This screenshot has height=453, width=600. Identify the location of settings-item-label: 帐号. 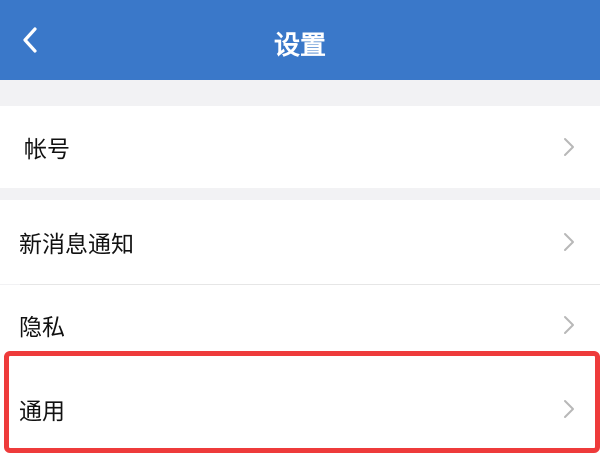
(47, 150).